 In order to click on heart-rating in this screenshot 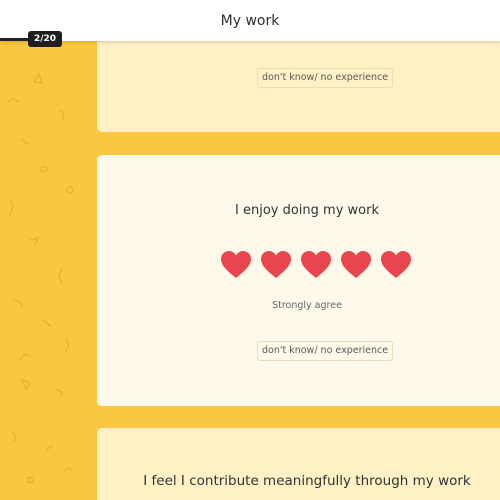, I will do `click(316, 265)`.